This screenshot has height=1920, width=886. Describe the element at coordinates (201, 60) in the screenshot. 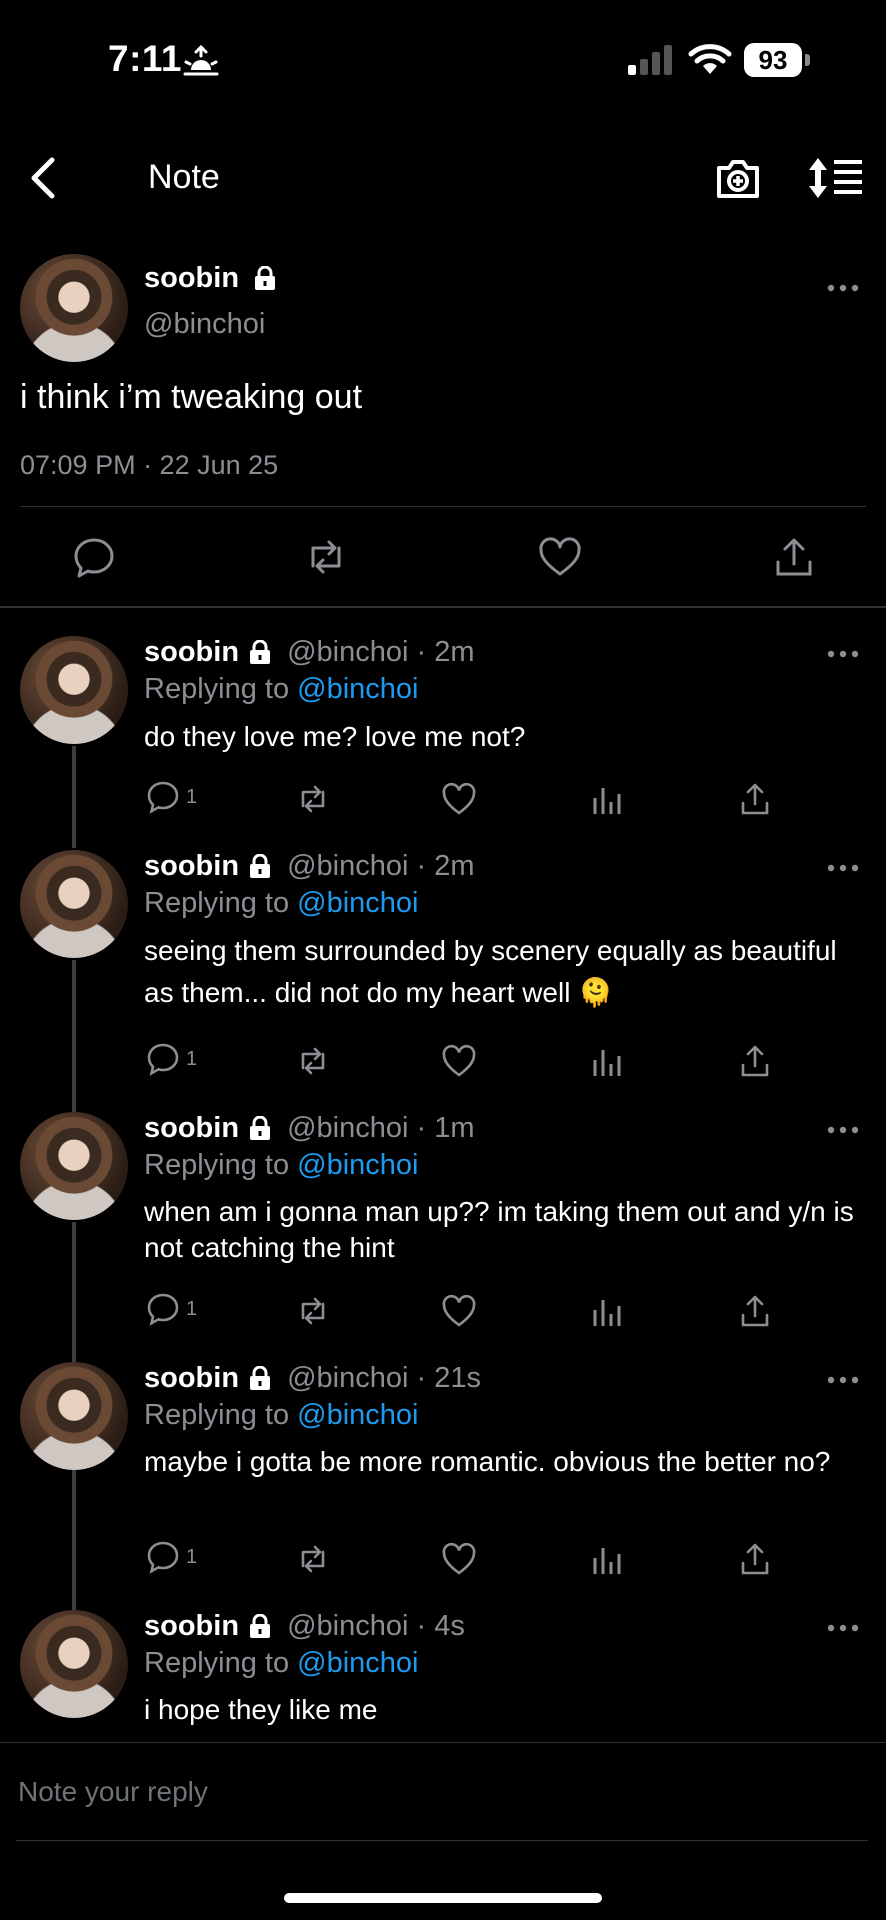

I see `sunrise-icon` at that location.